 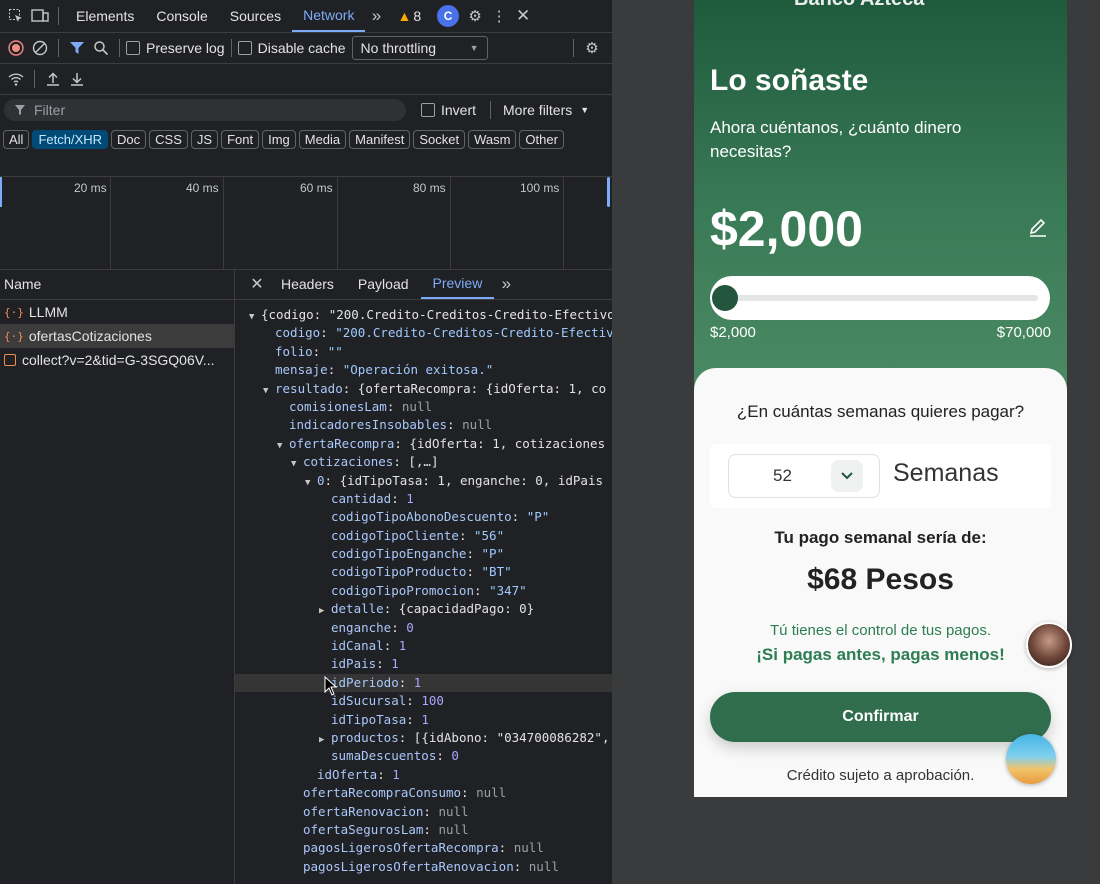 What do you see at coordinates (181, 16) in the screenshot?
I see `tab-console: Console` at bounding box center [181, 16].